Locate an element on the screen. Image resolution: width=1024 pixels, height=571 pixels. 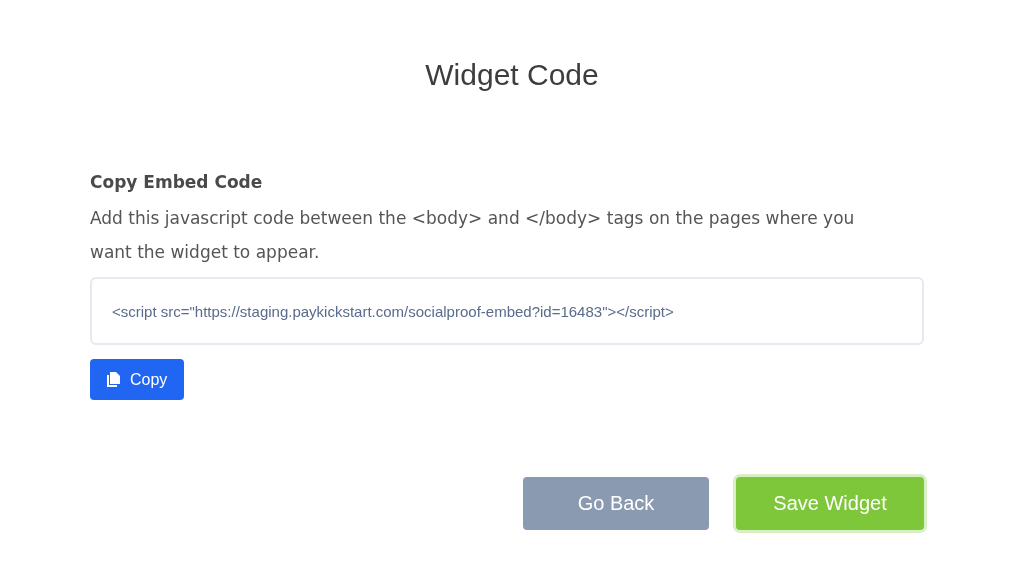
page-title: Widget Code is located at coordinates (512, 75).